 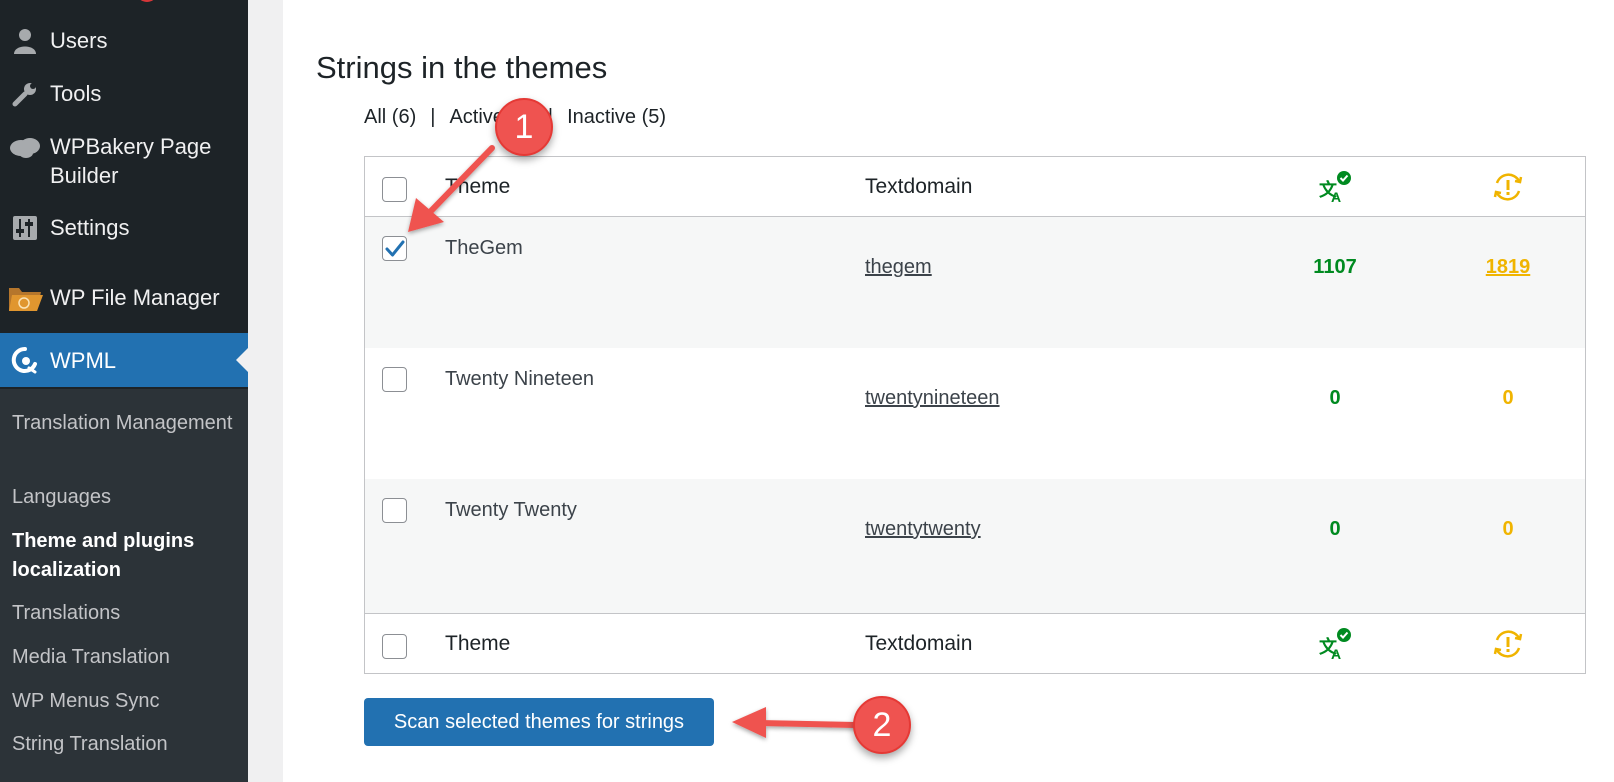 I want to click on callout-1: 1, so click(x=524, y=127).